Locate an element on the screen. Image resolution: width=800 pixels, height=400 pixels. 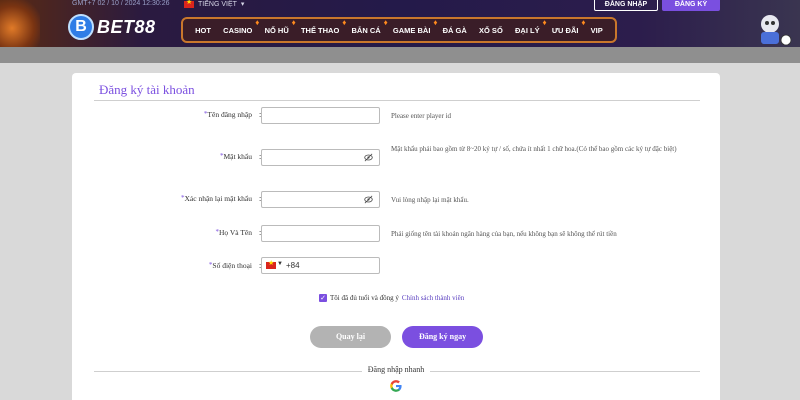
username-hint: Please enter player id is located at coordinates (421, 116).